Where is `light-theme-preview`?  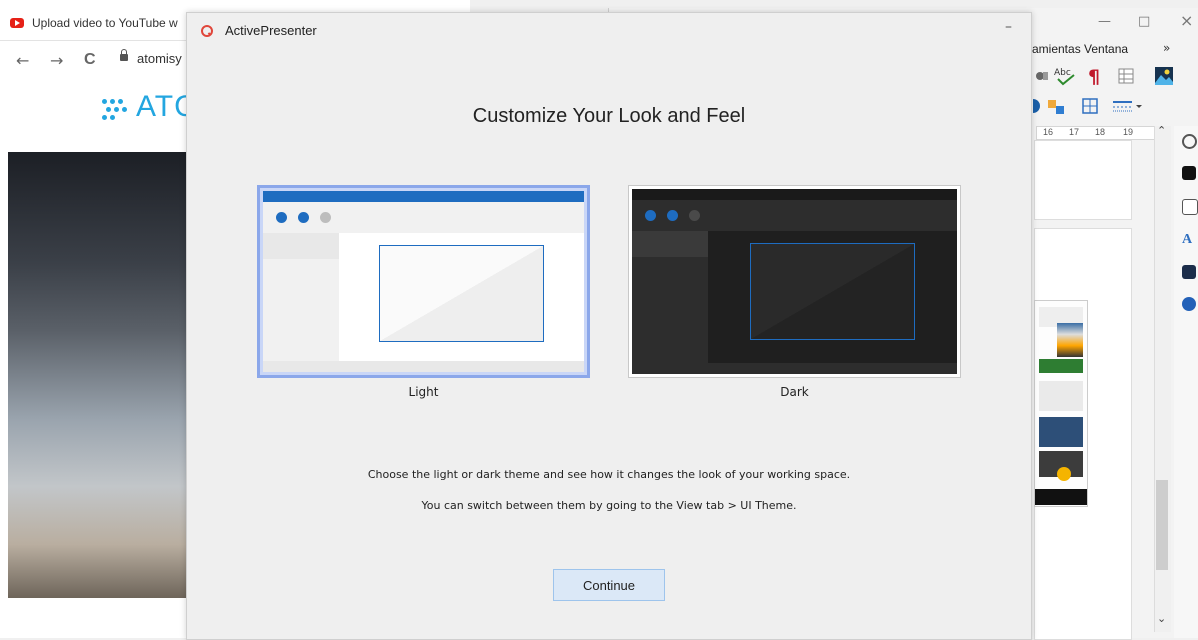 light-theme-preview is located at coordinates (423, 281).